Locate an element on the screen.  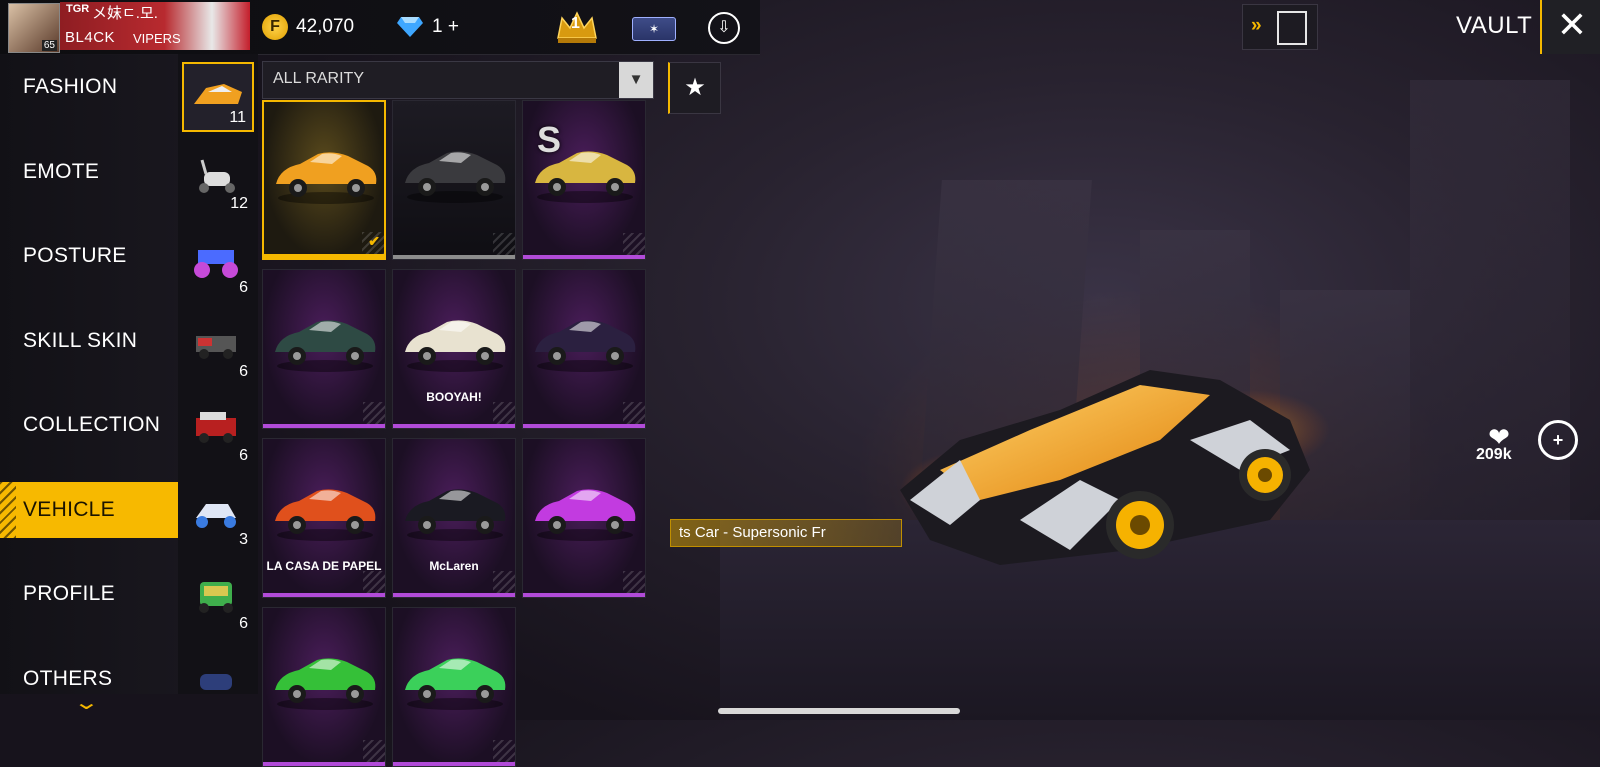
favorites-button: ★ is located at coordinates (694, 88).